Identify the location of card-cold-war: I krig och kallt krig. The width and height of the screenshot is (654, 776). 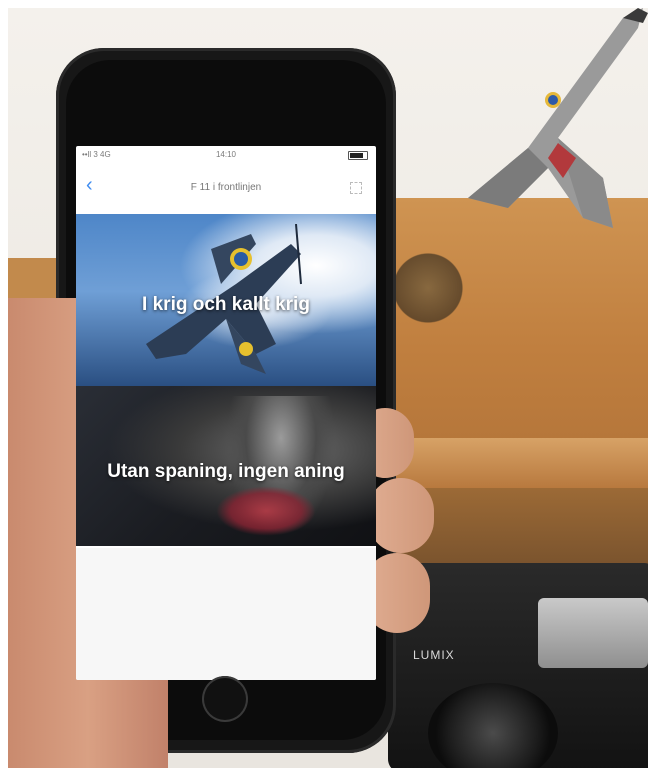
(226, 300).